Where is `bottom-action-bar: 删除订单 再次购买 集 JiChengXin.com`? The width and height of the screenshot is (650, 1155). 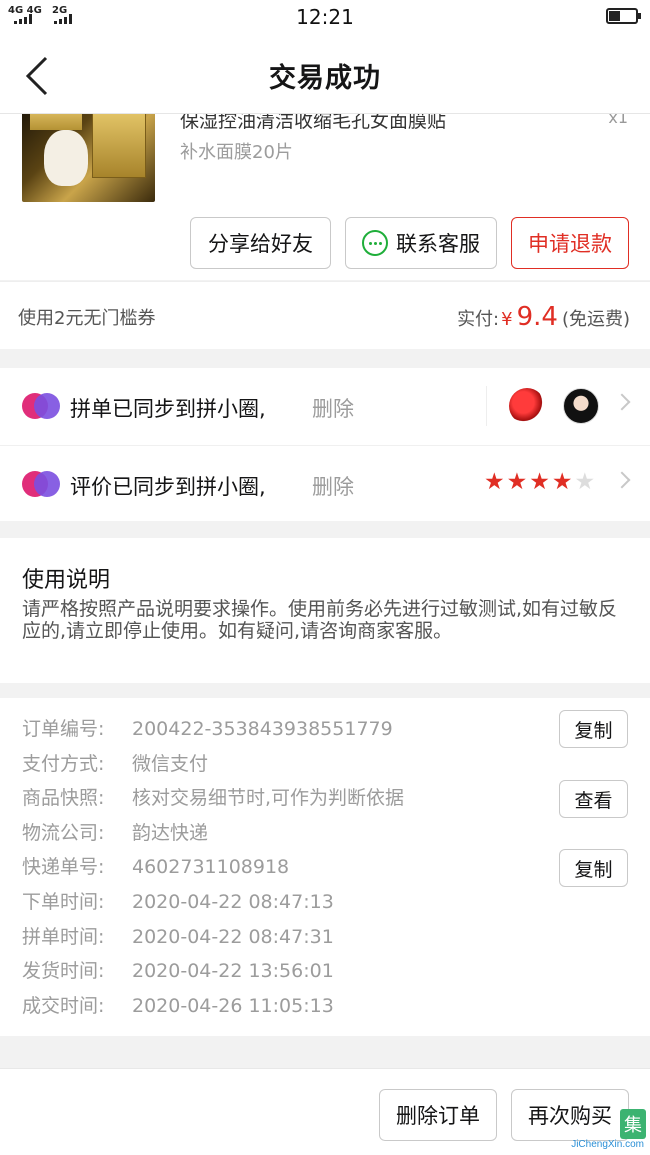
bottom-action-bar: 删除订单 再次购买 集 JiChengXin.com is located at coordinates (325, 1111).